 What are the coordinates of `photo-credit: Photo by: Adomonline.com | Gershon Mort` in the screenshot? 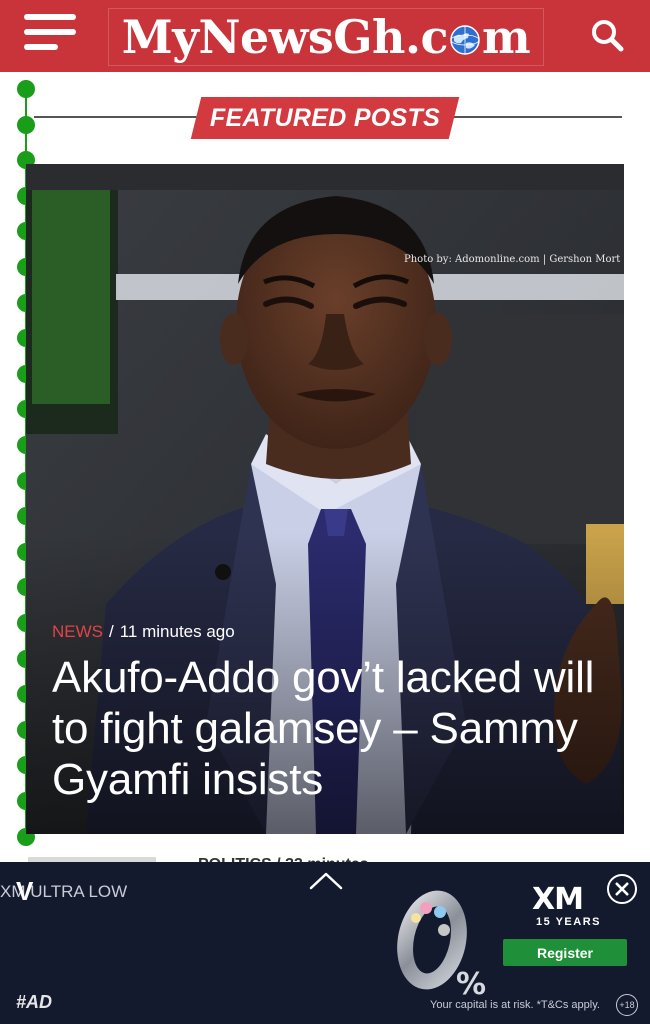 It's located at (512, 259).